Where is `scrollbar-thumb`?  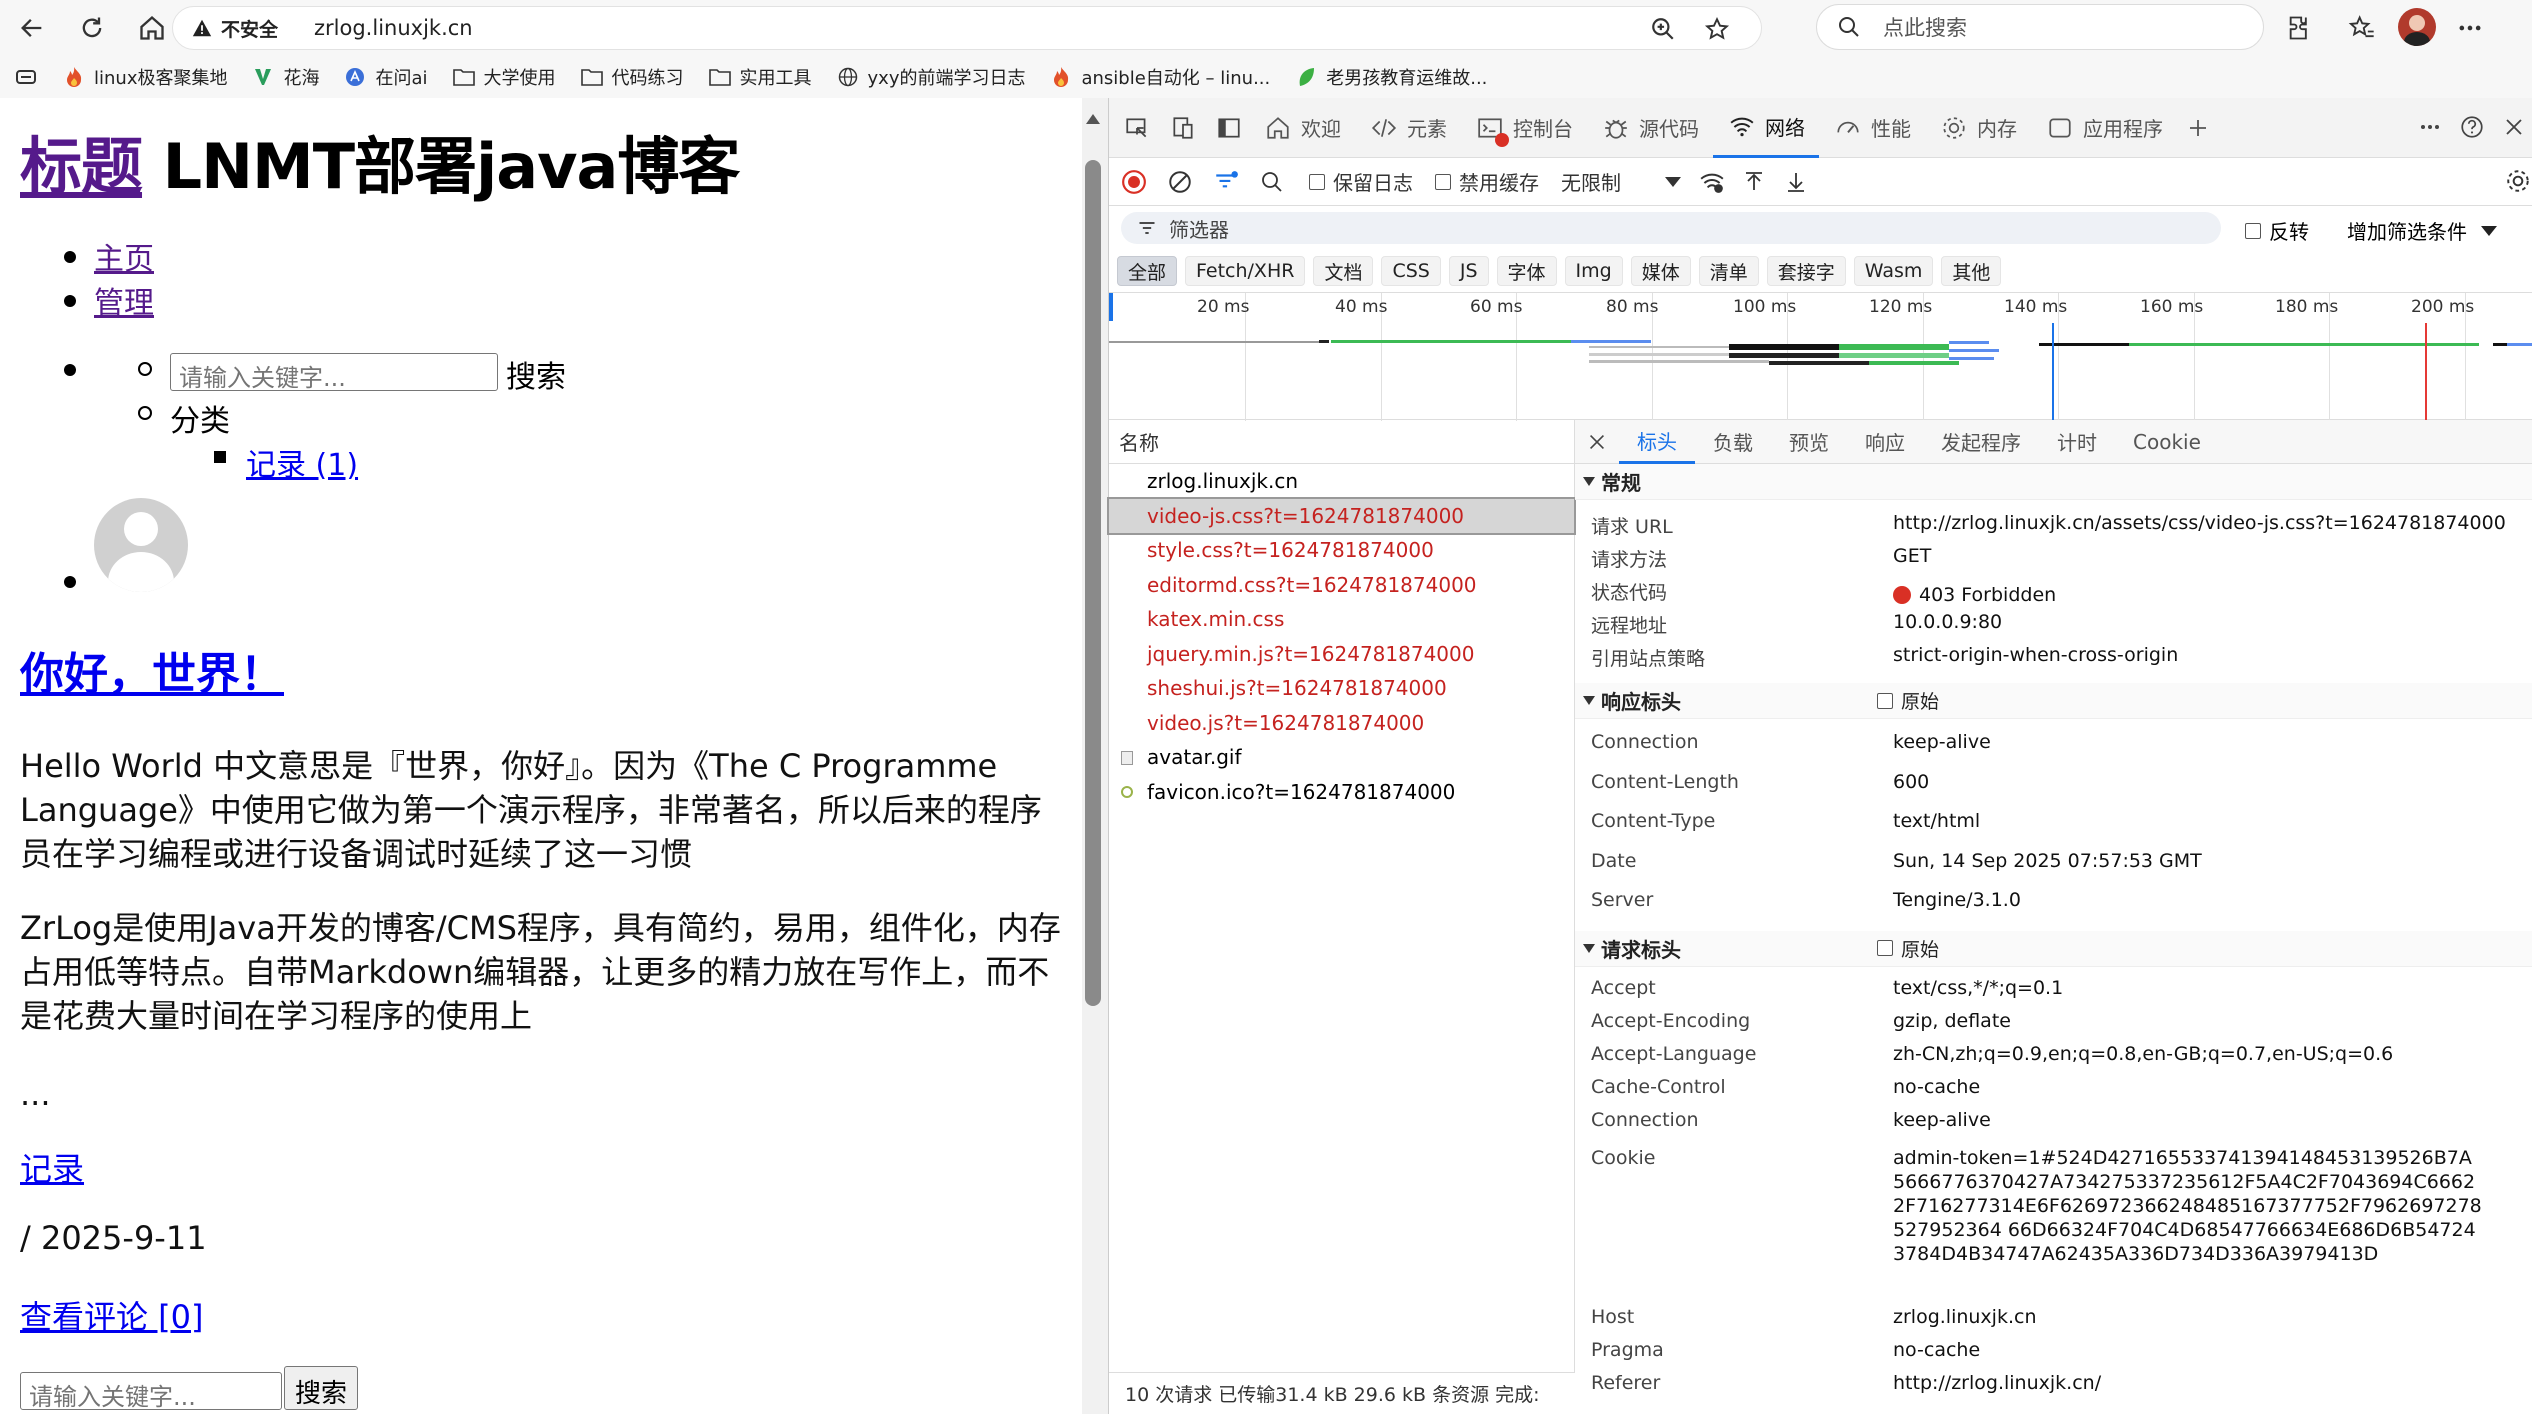 scrollbar-thumb is located at coordinates (1093, 583).